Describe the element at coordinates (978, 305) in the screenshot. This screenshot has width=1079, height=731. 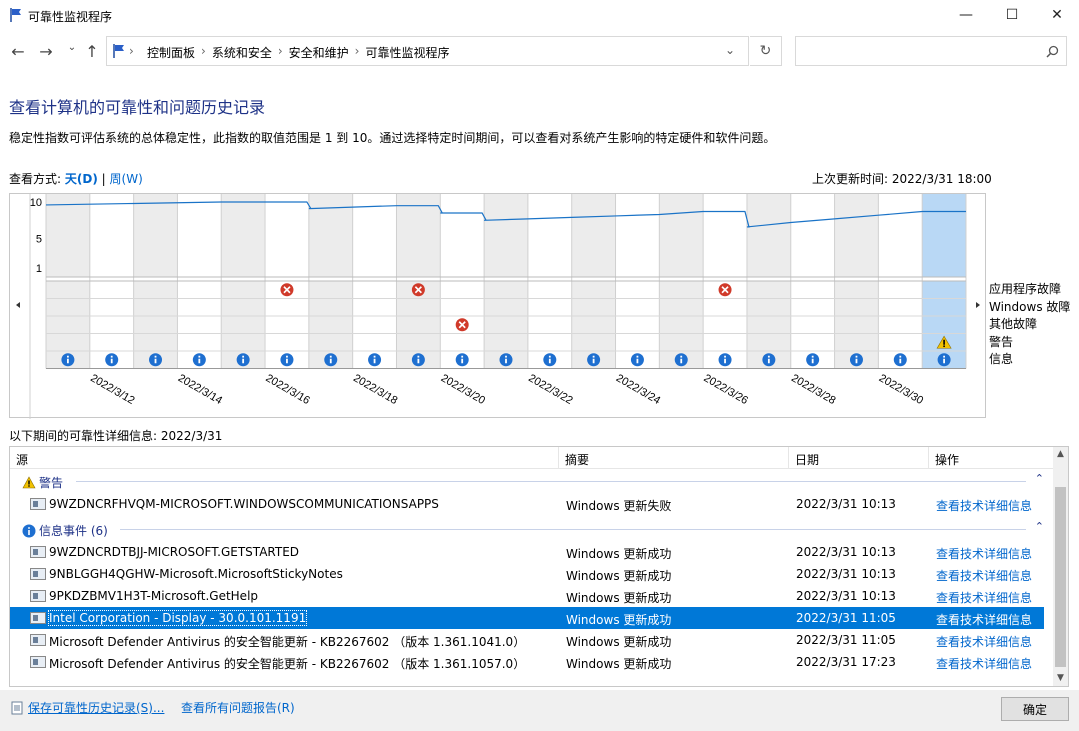
I see `scroll-right-icon` at that location.